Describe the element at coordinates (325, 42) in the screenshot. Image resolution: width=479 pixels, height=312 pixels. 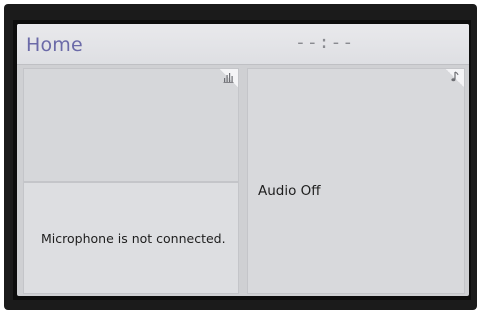
I see `clock-display: --:--` at that location.